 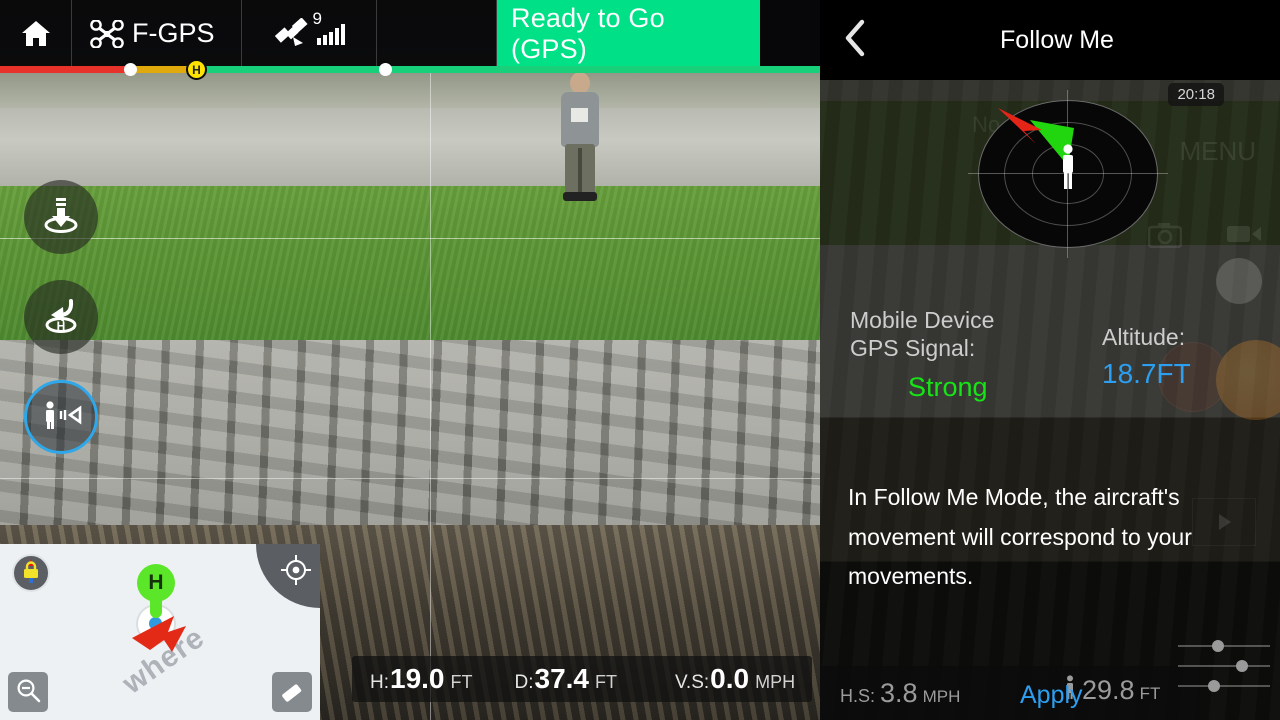 I want to click on panel-title: Follow Me, so click(x=1057, y=39).